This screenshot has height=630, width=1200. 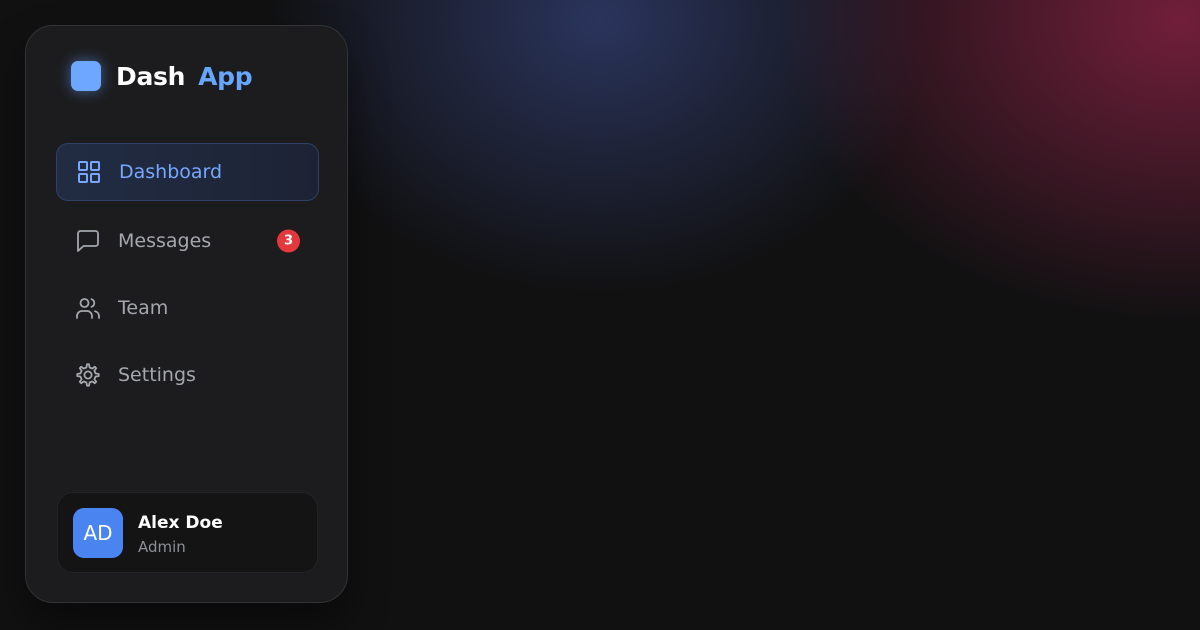 I want to click on message-square-icon, so click(x=88, y=241).